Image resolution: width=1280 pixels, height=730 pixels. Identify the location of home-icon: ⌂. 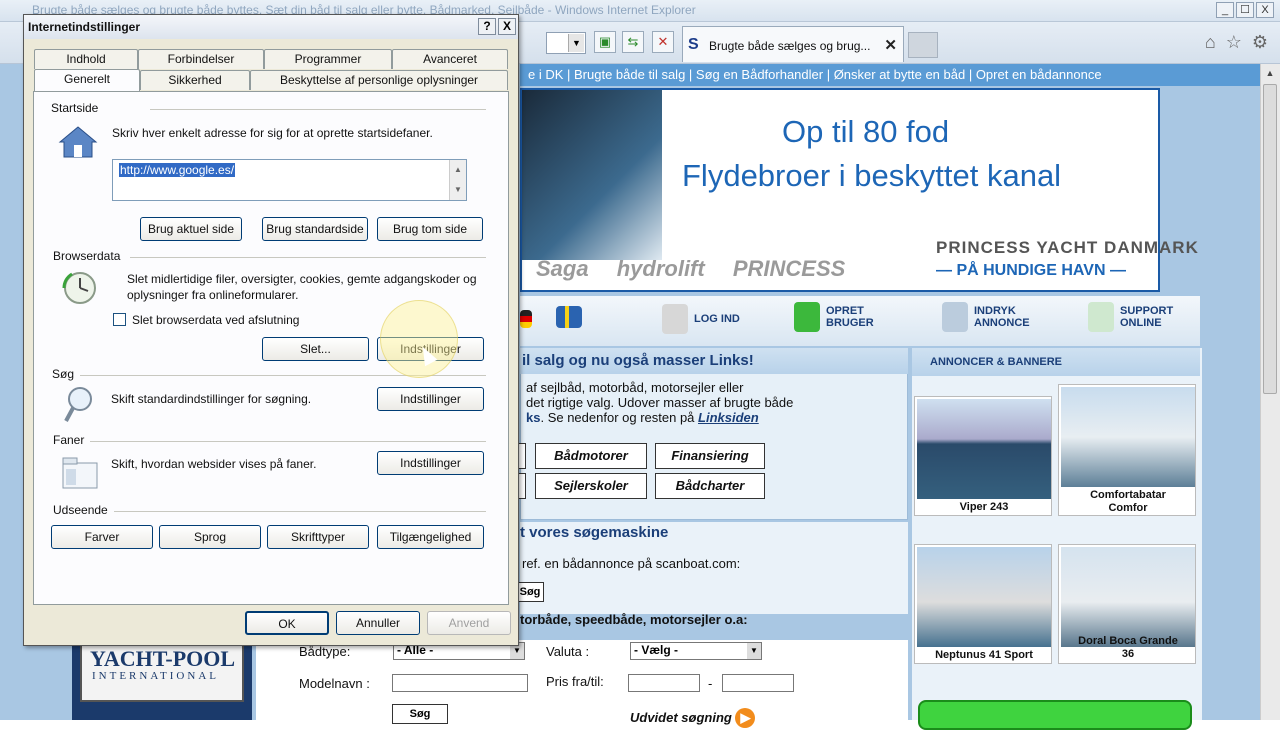
(1210, 42).